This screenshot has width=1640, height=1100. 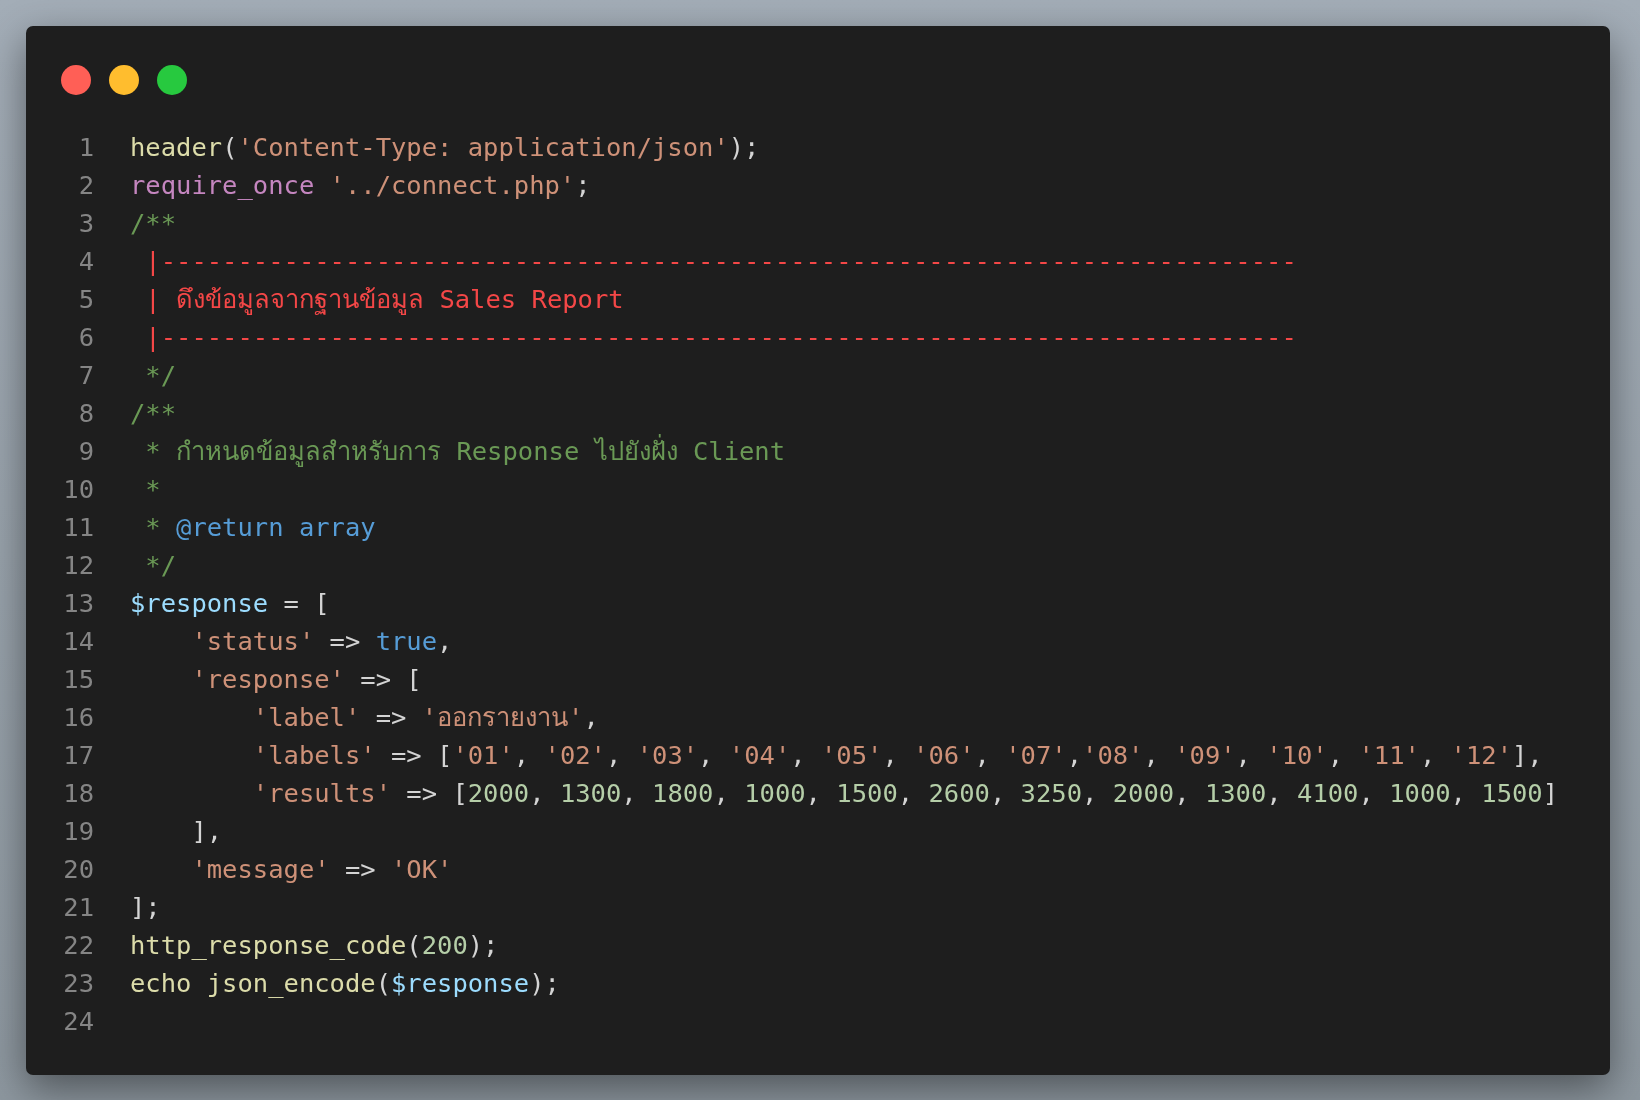 What do you see at coordinates (314, 945) in the screenshot?
I see `code-line: http_response_code(200);` at bounding box center [314, 945].